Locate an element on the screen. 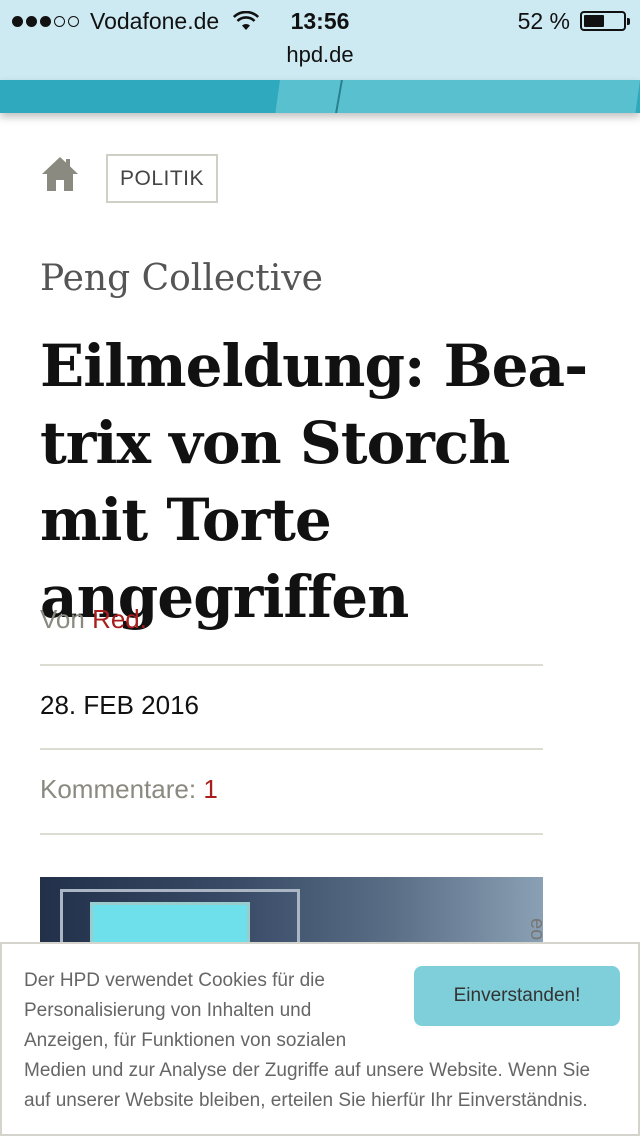 This screenshot has width=640, height=1136. home-icon is located at coordinates (60, 174).